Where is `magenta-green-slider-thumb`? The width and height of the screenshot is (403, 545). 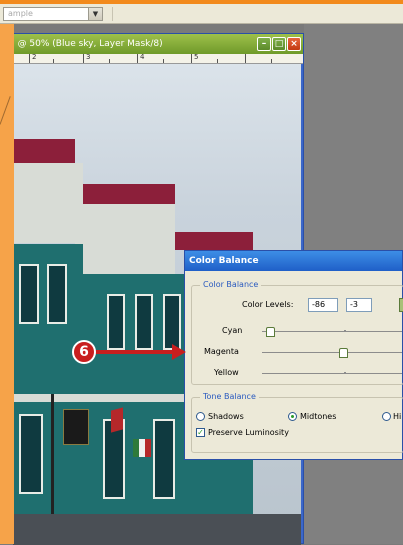
magenta-green-slider-thumb is located at coordinates (343, 353).